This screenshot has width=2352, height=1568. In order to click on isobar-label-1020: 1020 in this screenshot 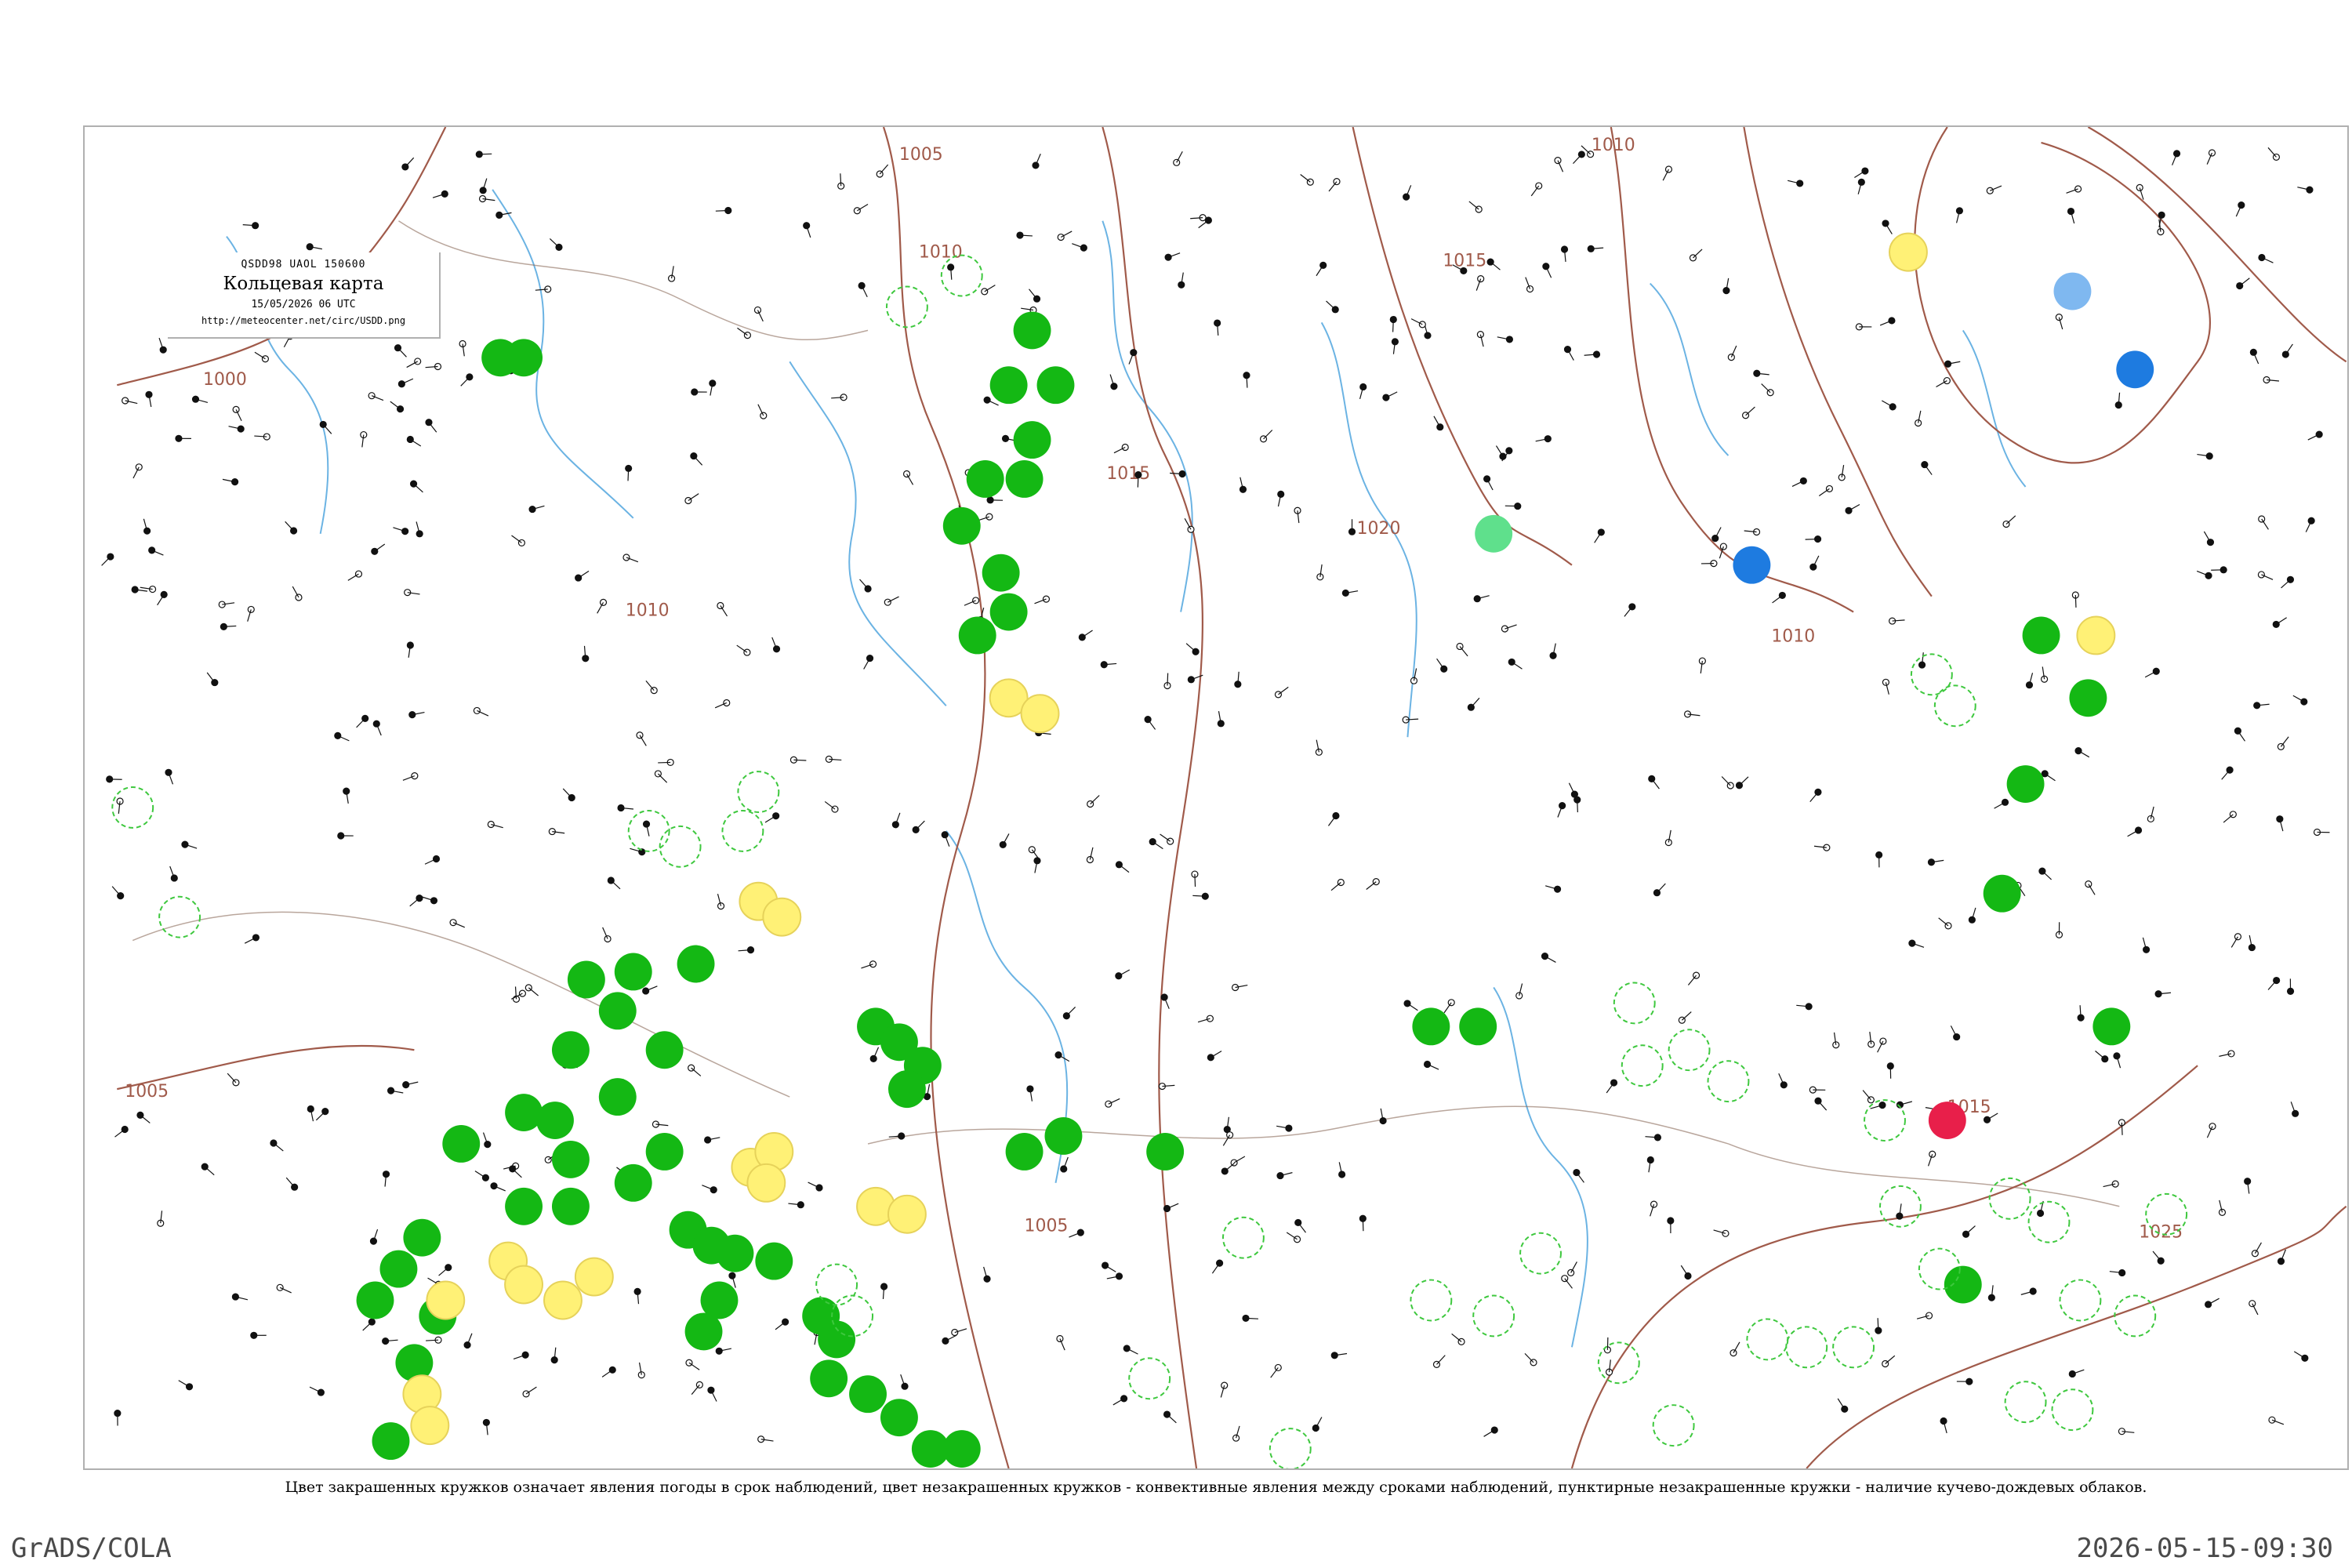, I will do `click(1379, 529)`.